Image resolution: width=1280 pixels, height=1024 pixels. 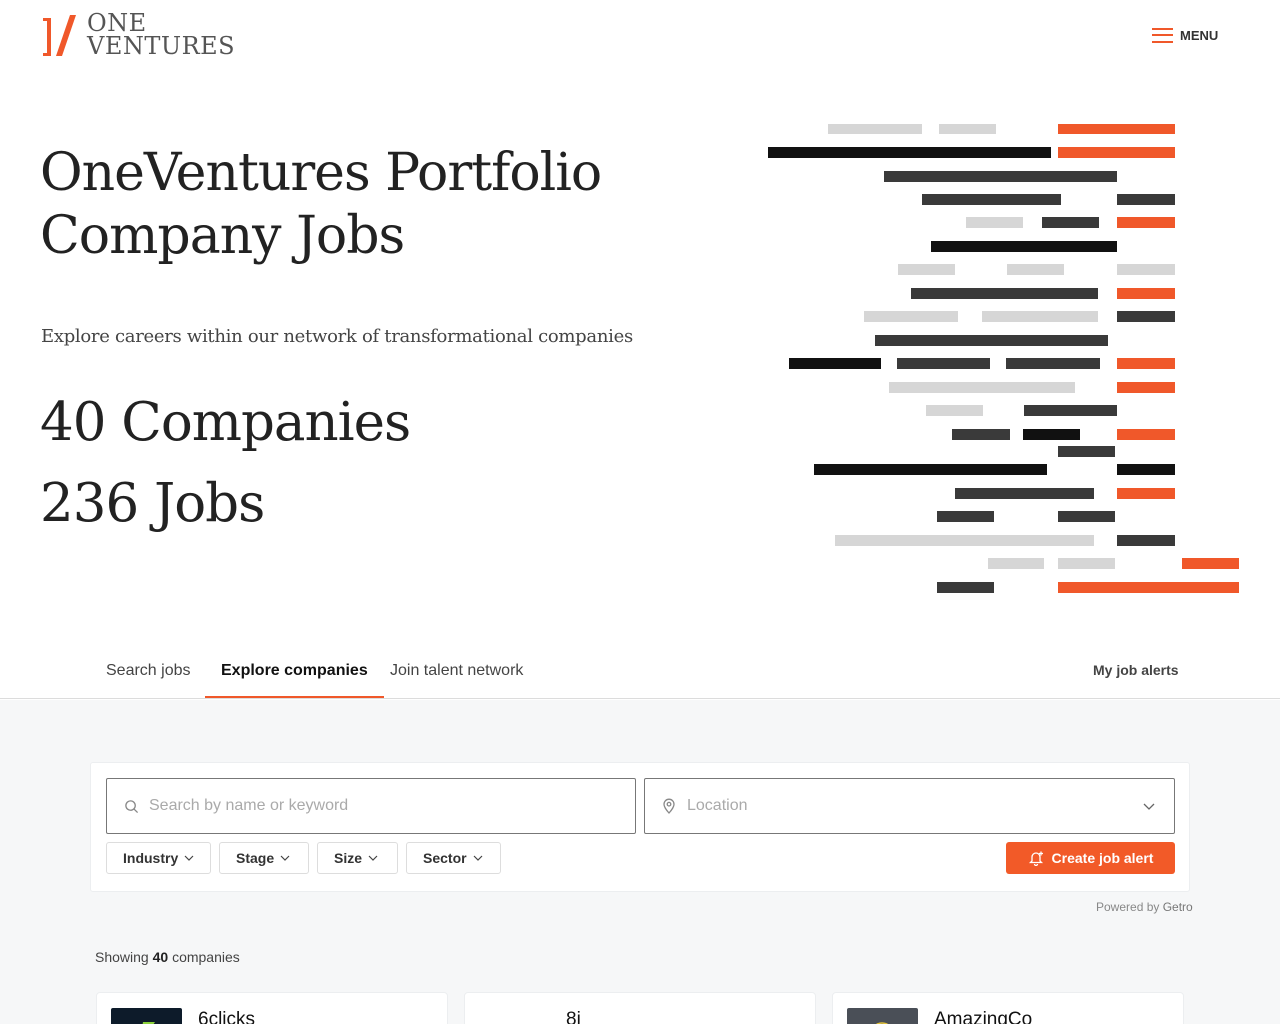 I want to click on logo-mark-icon, so click(x=59, y=35).